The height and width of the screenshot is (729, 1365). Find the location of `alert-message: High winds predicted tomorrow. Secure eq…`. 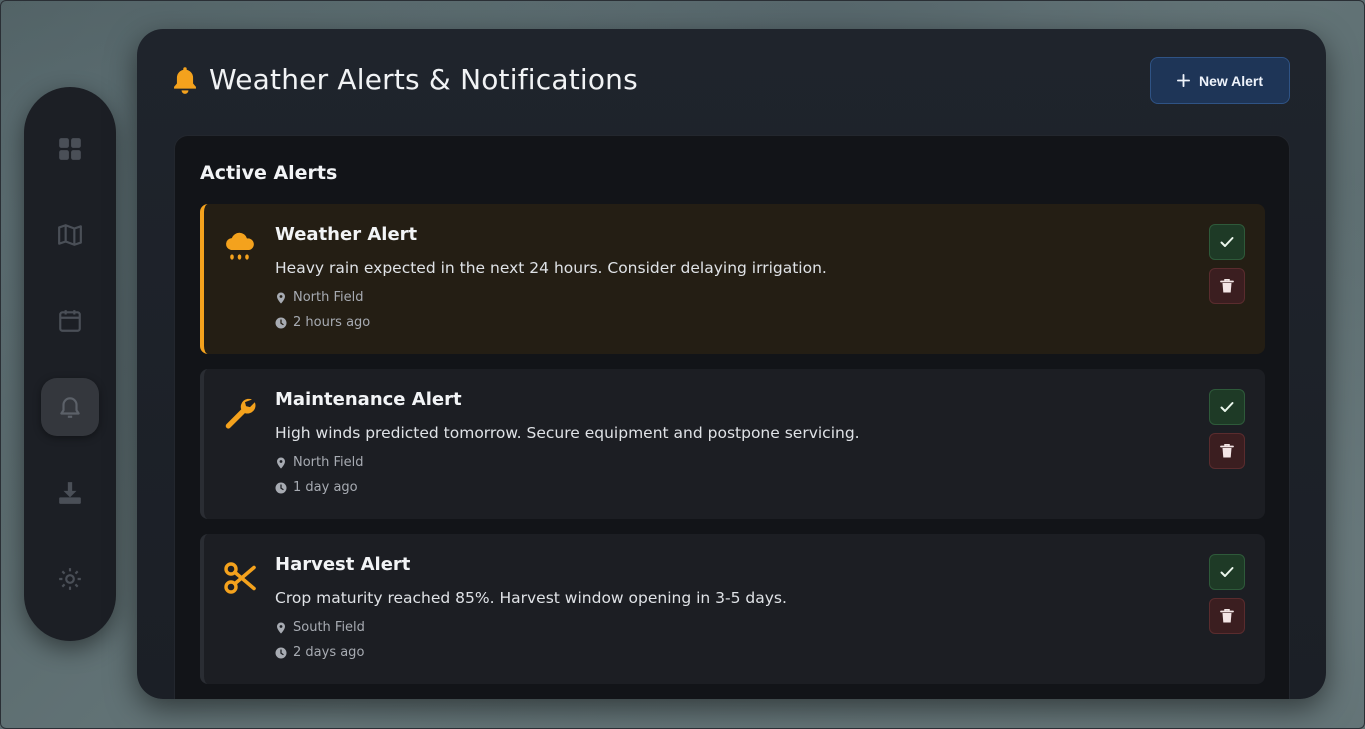

alert-message: High winds predicted tomorrow. Secure eq… is located at coordinates (567, 433).